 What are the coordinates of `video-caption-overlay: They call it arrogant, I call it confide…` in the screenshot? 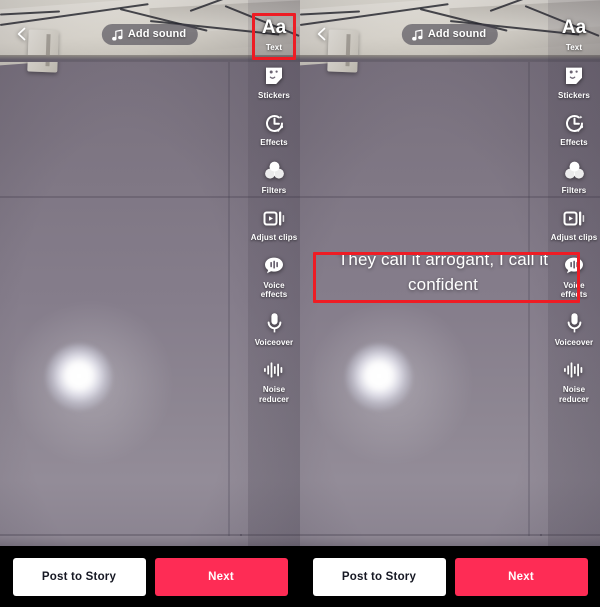 It's located at (443, 272).